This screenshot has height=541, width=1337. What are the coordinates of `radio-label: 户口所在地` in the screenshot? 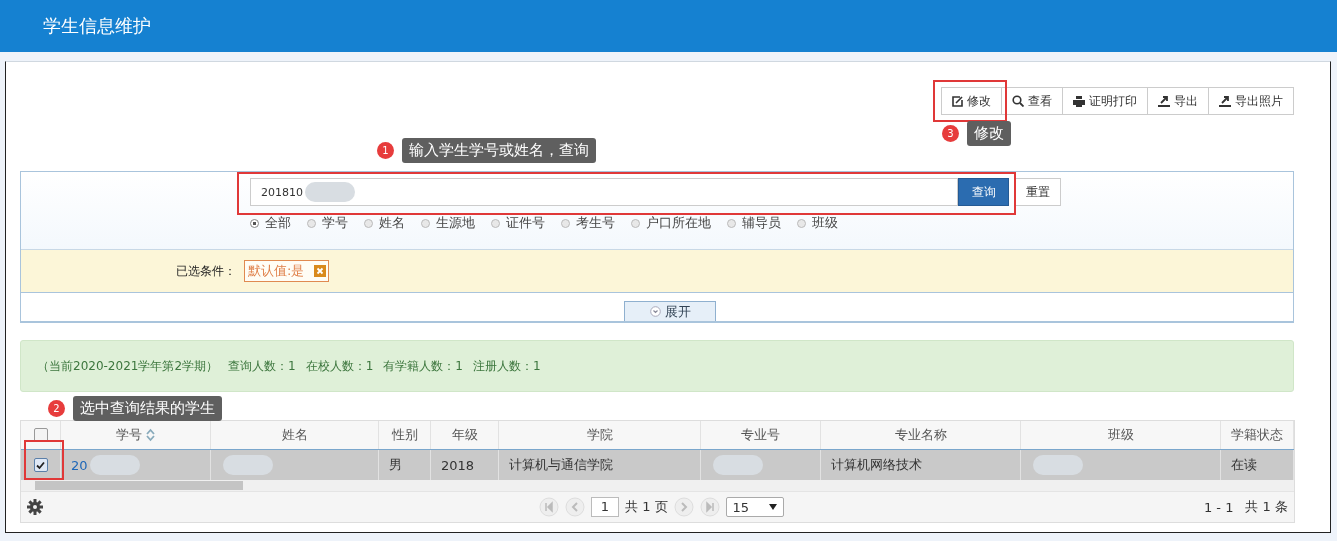 It's located at (678, 223).